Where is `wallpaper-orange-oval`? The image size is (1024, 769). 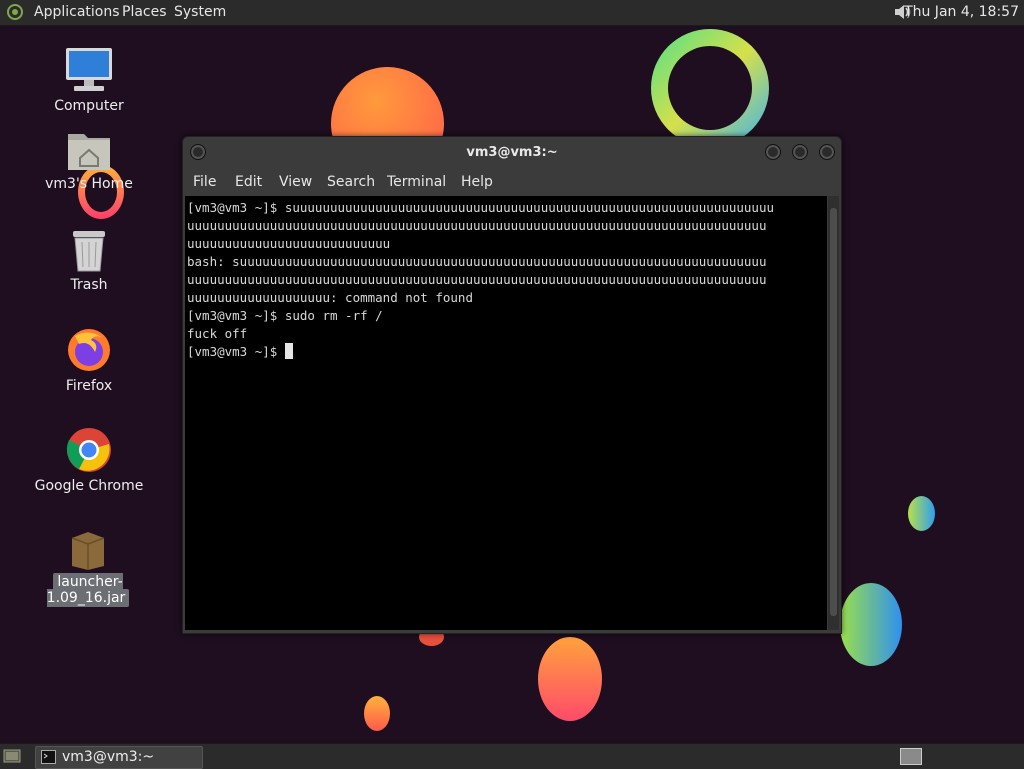 wallpaper-orange-oval is located at coordinates (570, 679).